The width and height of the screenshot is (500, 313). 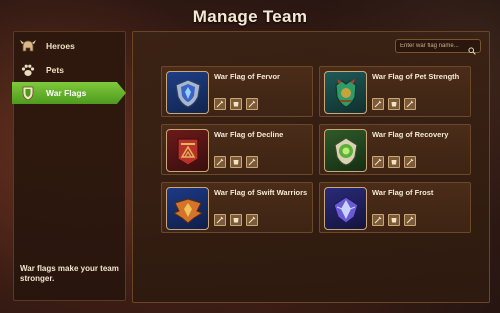 I want to click on search-input, so click(x=435, y=46).